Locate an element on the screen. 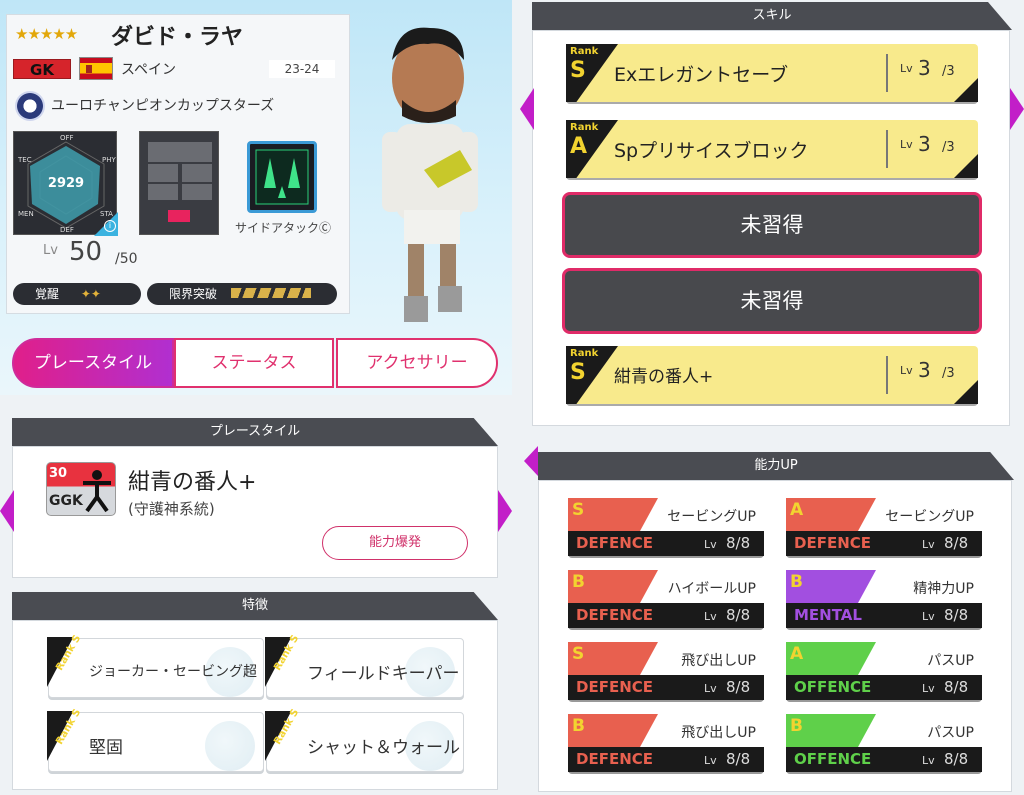  stats-radar: OFF PHY STA DEF MEN TEC 2929 i is located at coordinates (65, 183).